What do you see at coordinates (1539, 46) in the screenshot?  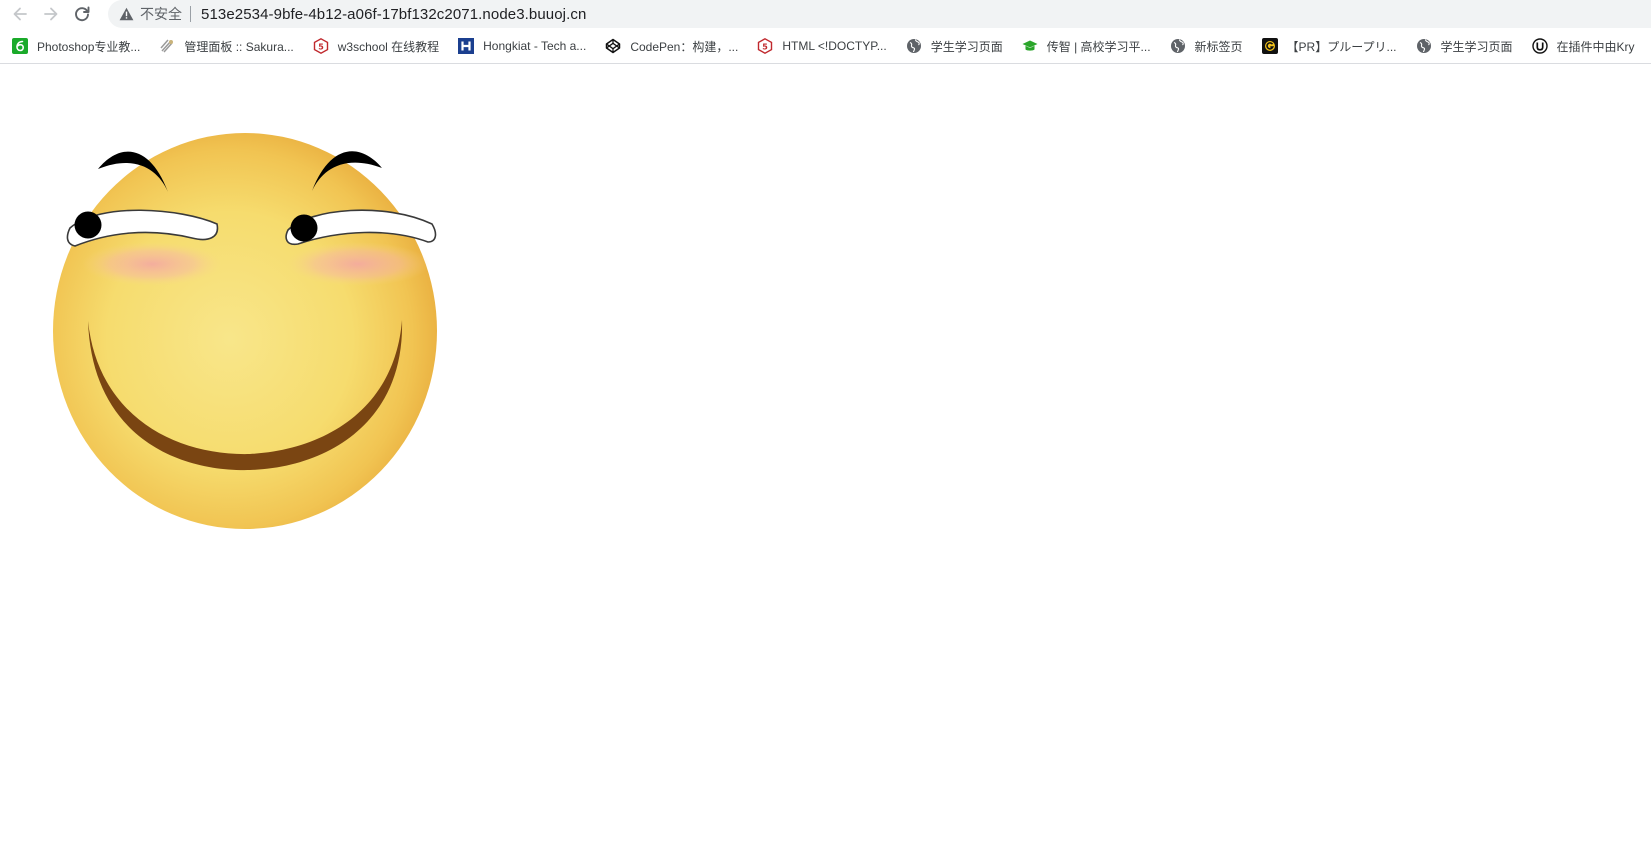 I see `unreal-icon` at bounding box center [1539, 46].